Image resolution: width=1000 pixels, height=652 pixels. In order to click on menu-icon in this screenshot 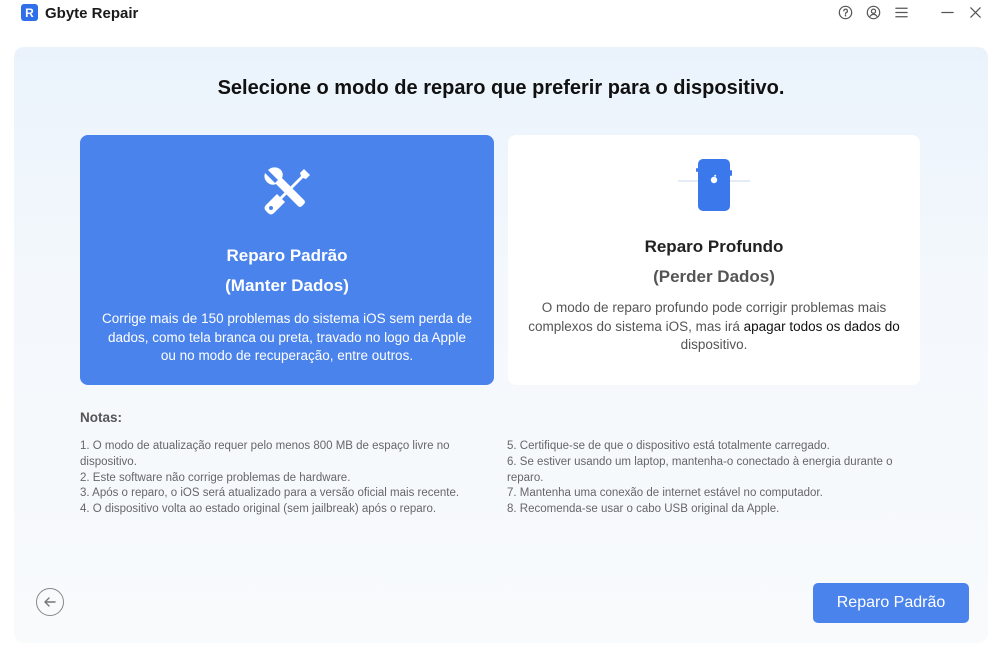, I will do `click(901, 12)`.